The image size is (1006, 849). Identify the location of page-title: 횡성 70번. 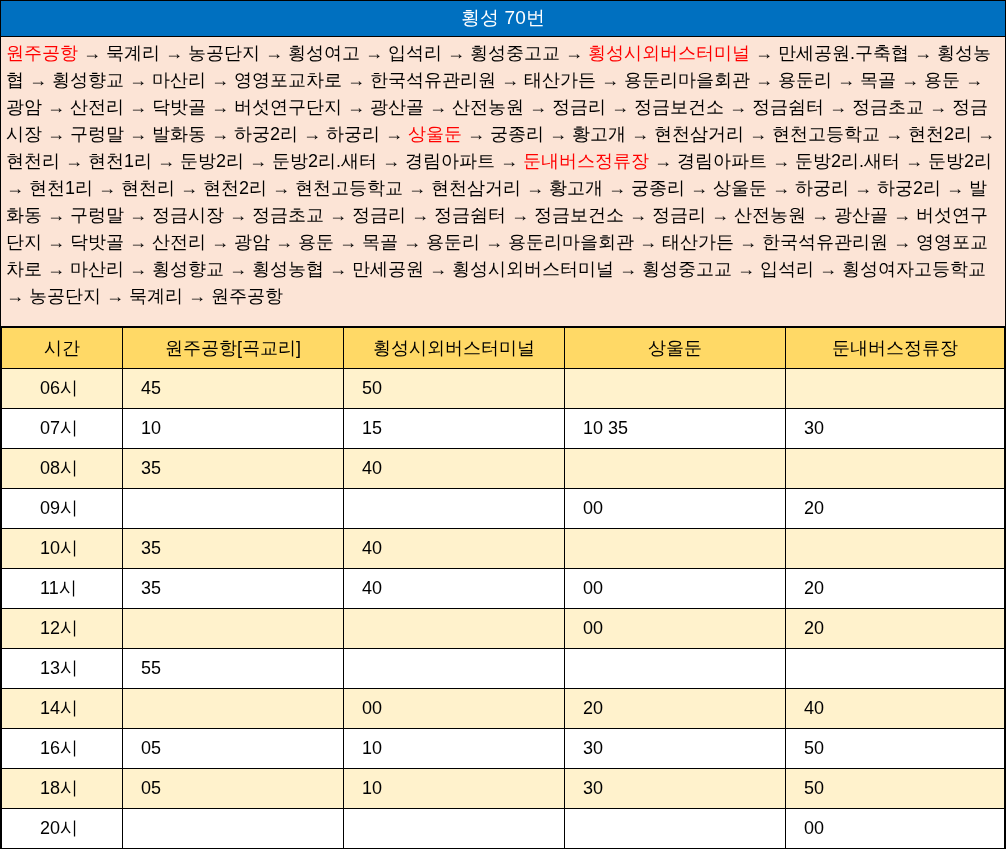
(503, 19).